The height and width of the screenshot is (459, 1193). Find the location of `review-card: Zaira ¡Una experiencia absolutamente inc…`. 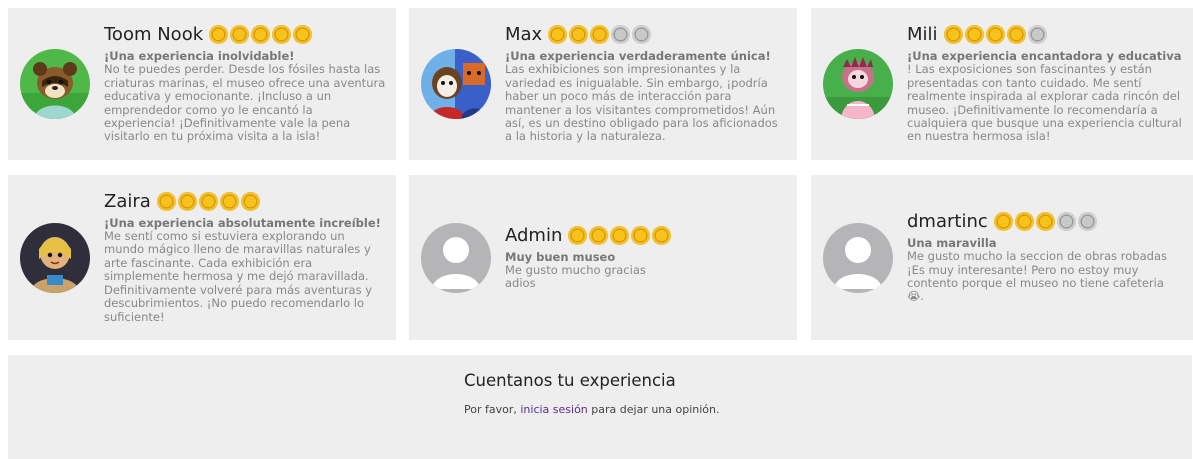

review-card: Zaira ¡Una experiencia absolutamente inc… is located at coordinates (202, 257).